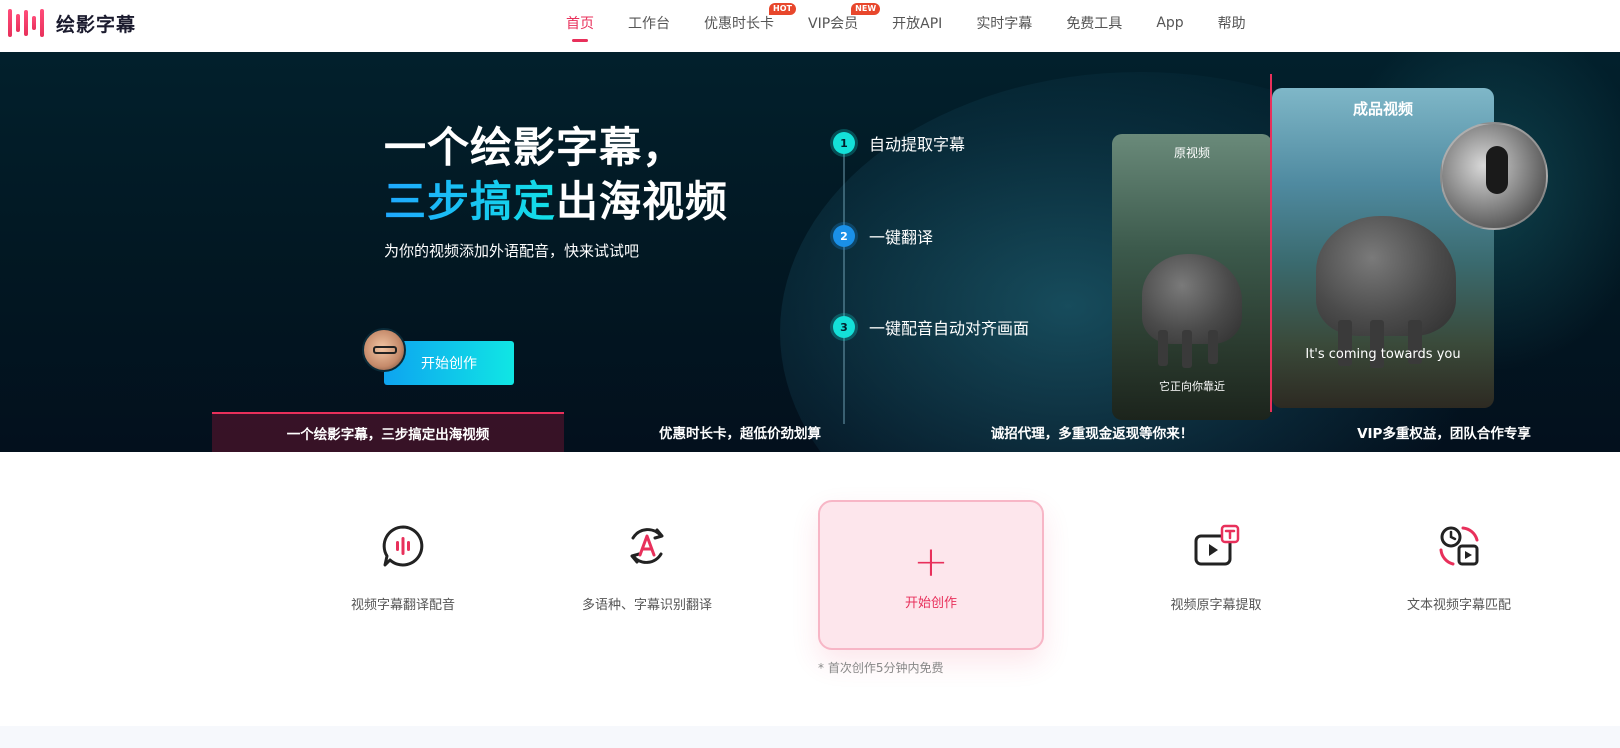 This screenshot has height=748, width=1620. I want to click on hot-badge: HOT, so click(782, 9).